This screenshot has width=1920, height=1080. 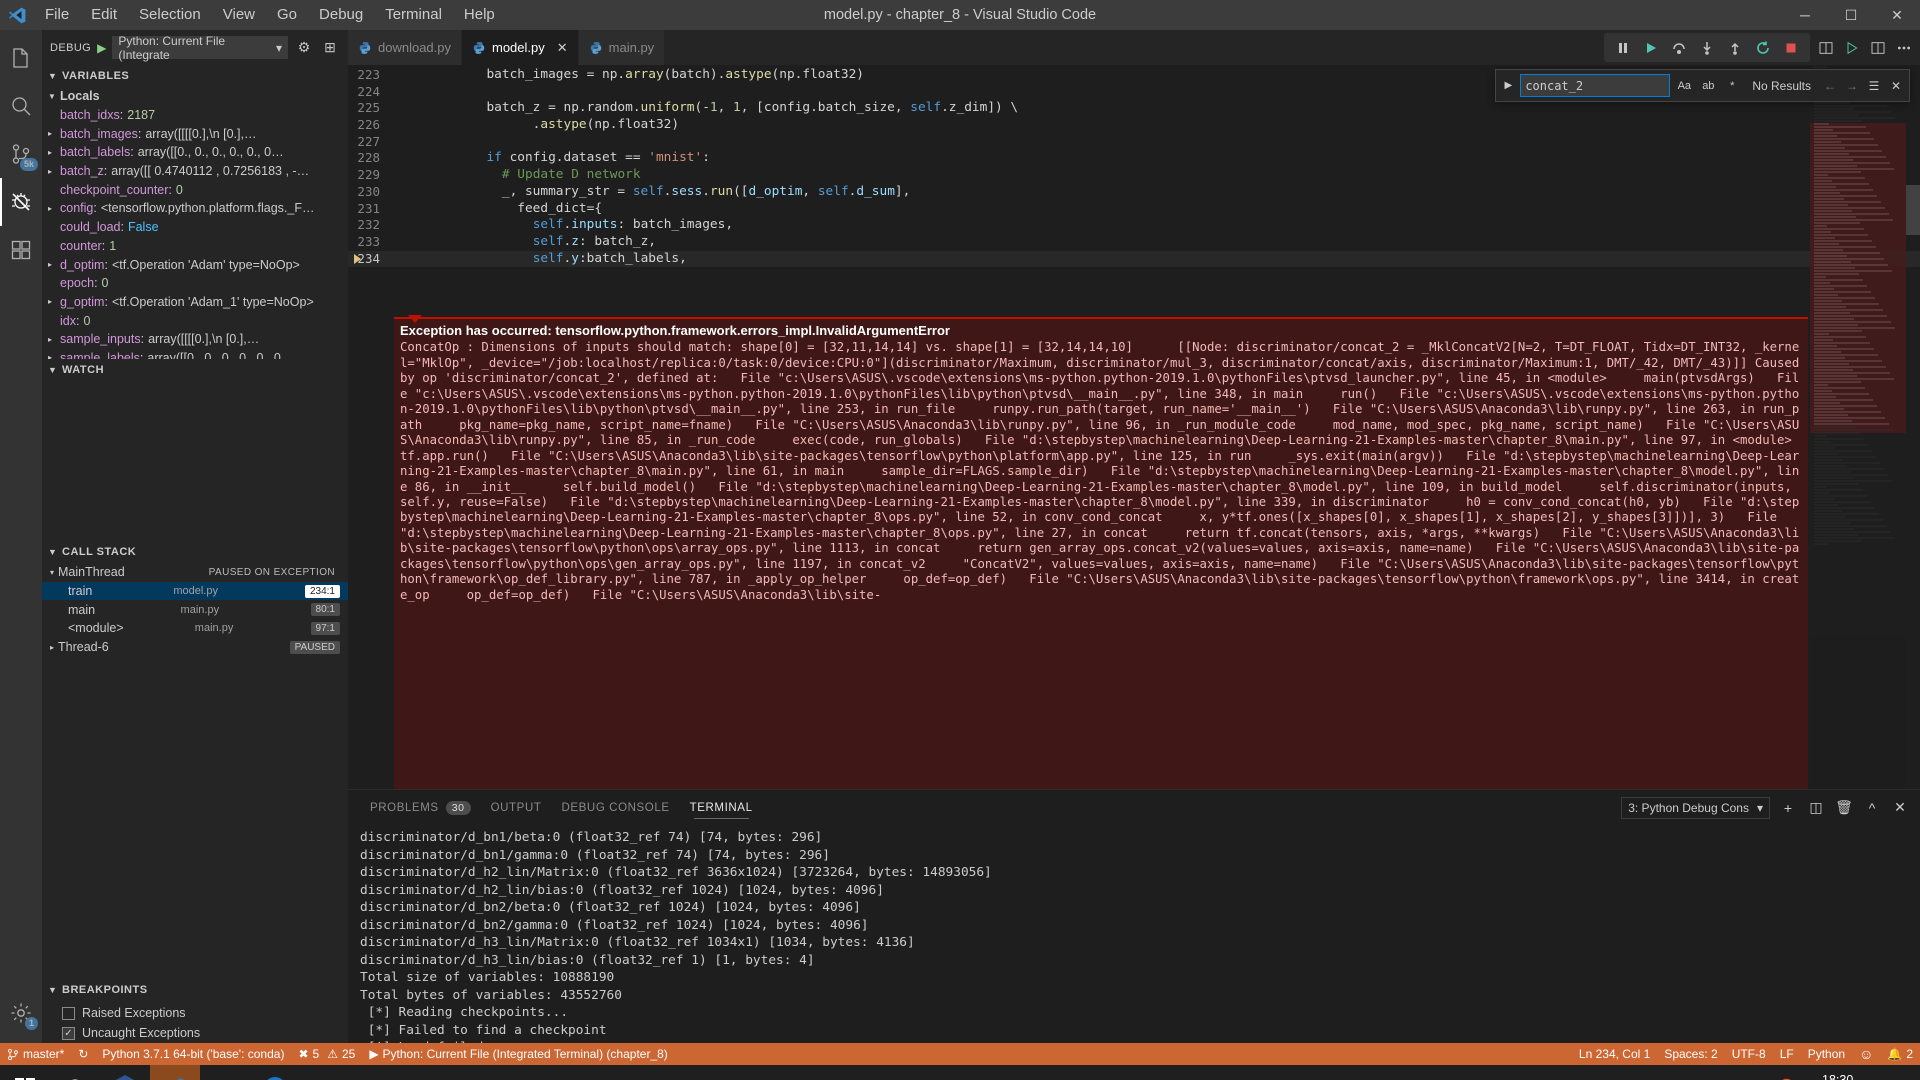 What do you see at coordinates (1749, 1054) in the screenshot?
I see `status-encoding: UTF-8` at bounding box center [1749, 1054].